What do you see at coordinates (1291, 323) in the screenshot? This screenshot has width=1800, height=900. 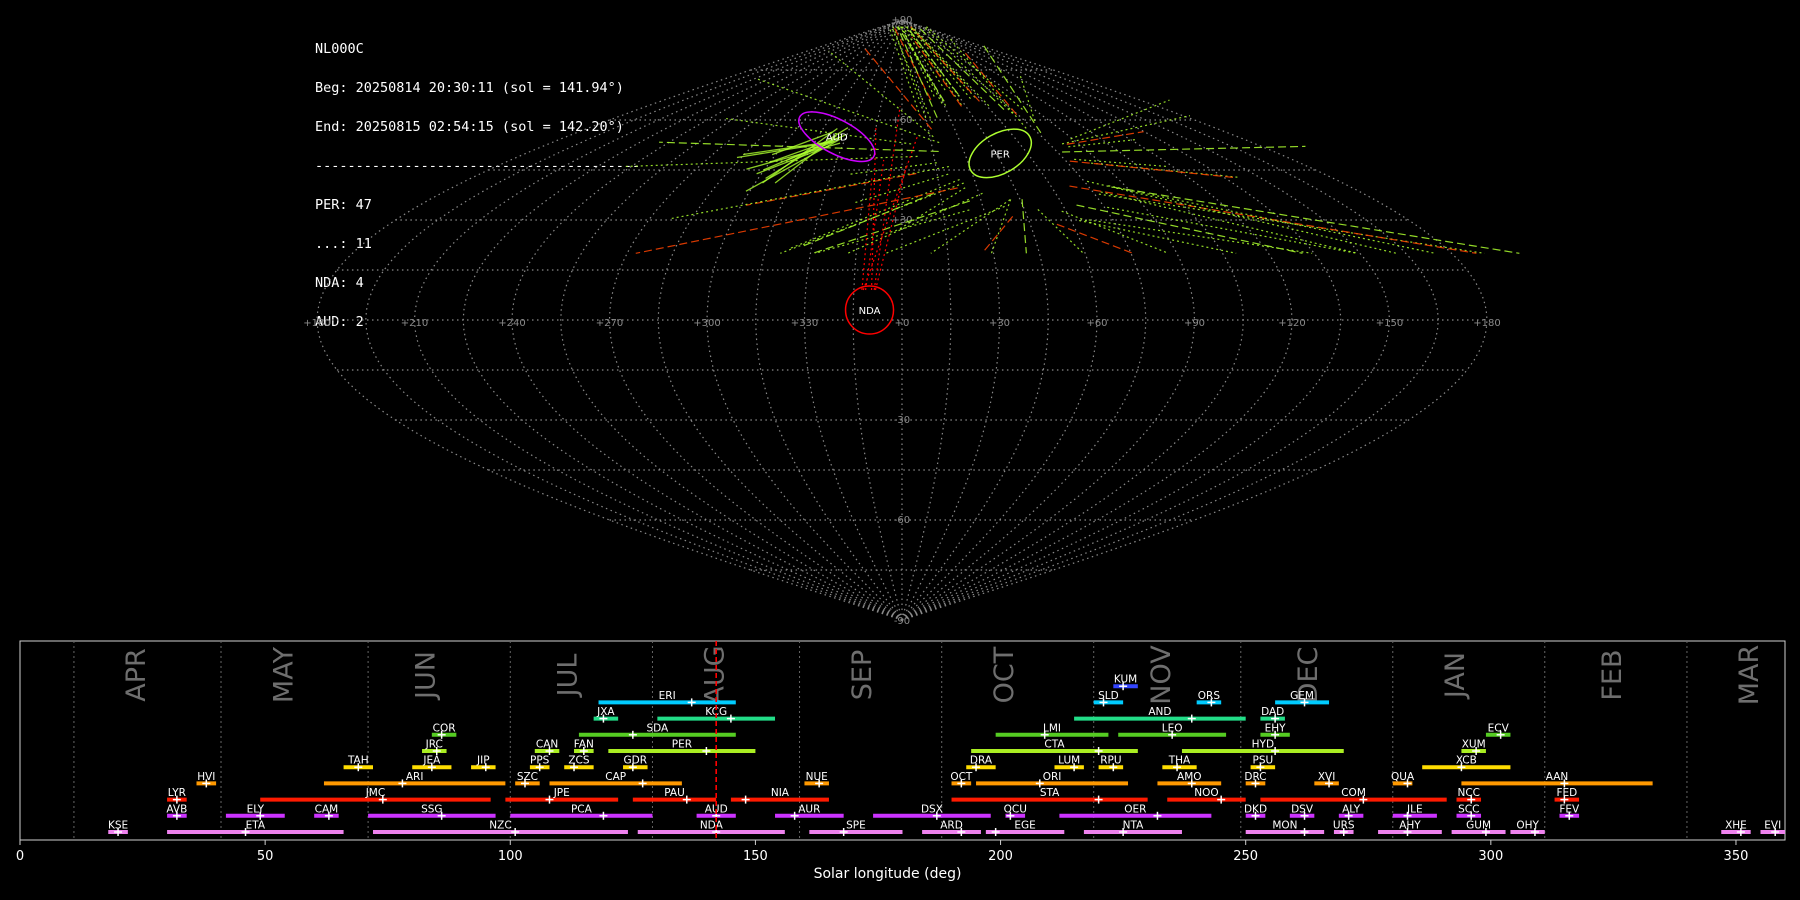 I see `lon-tick-label: +120` at bounding box center [1291, 323].